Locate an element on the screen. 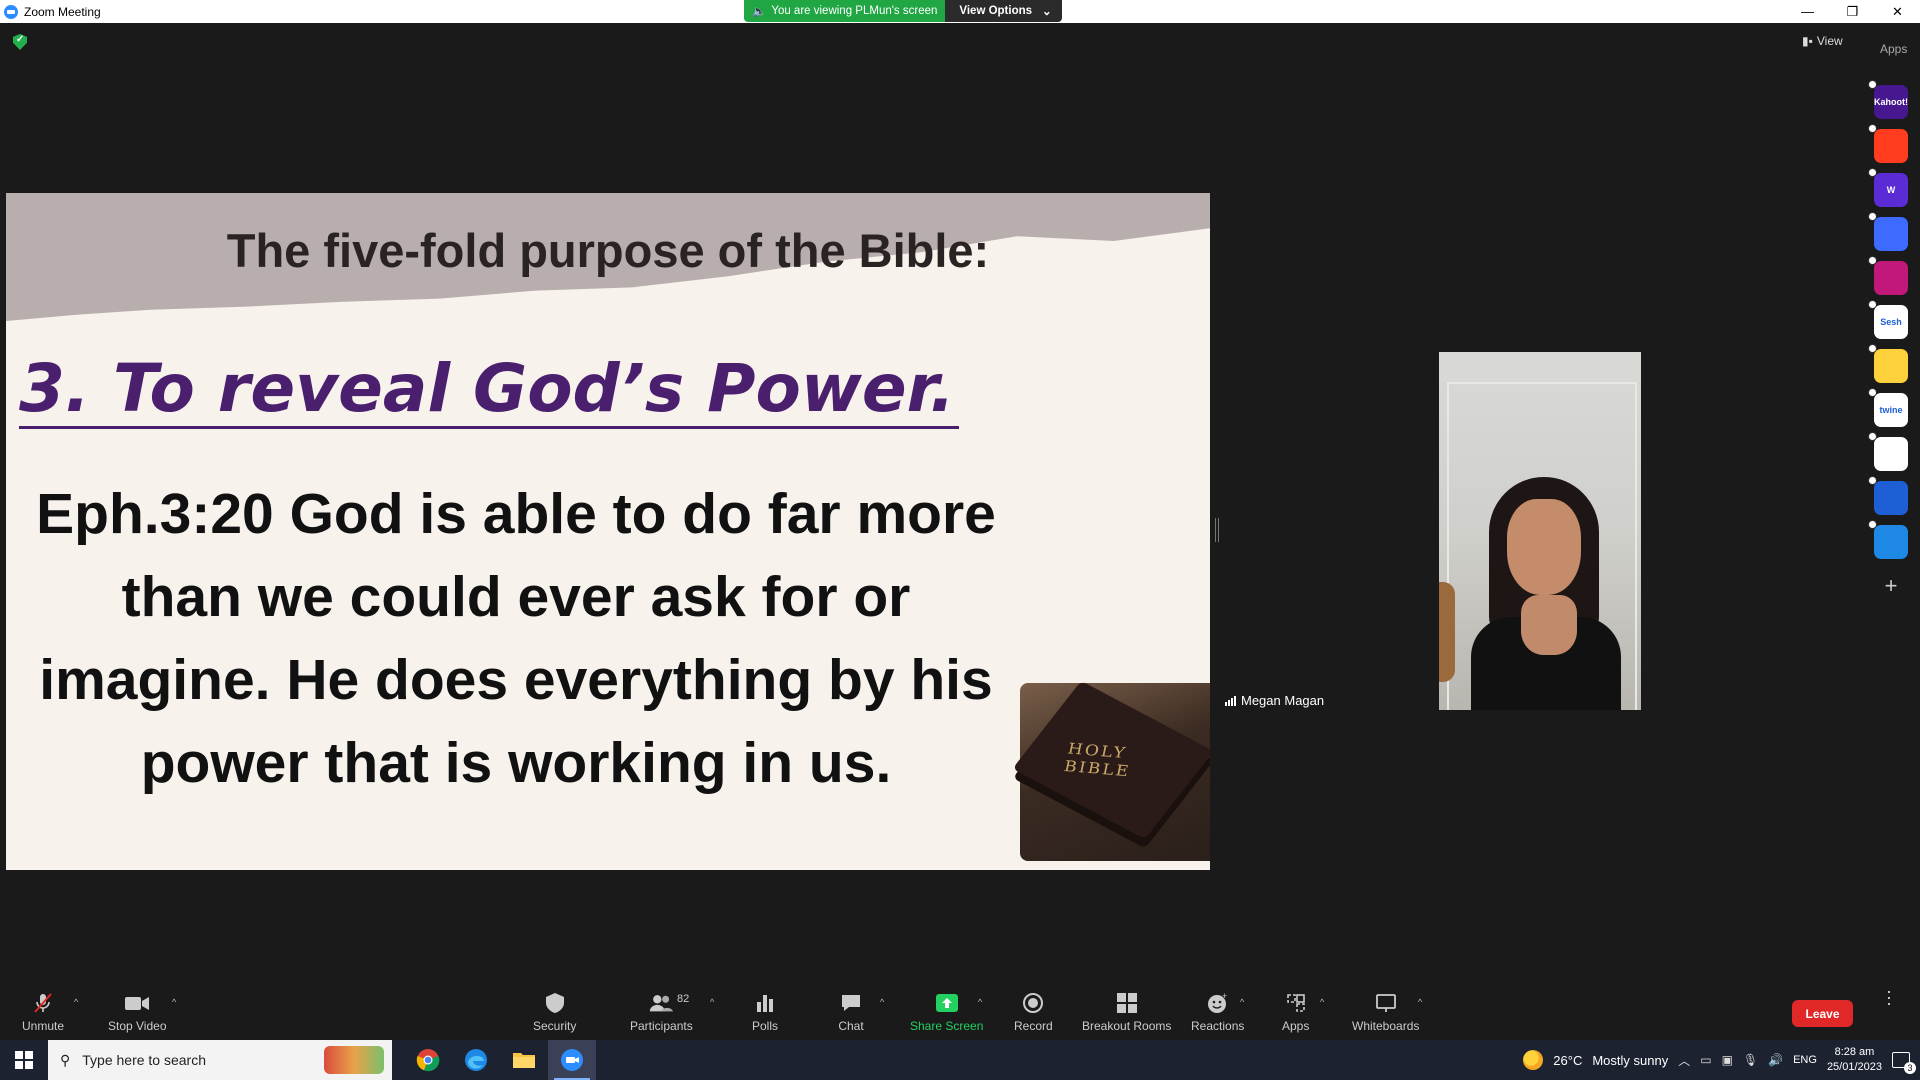  video-camera-icon is located at coordinates (137, 1003).